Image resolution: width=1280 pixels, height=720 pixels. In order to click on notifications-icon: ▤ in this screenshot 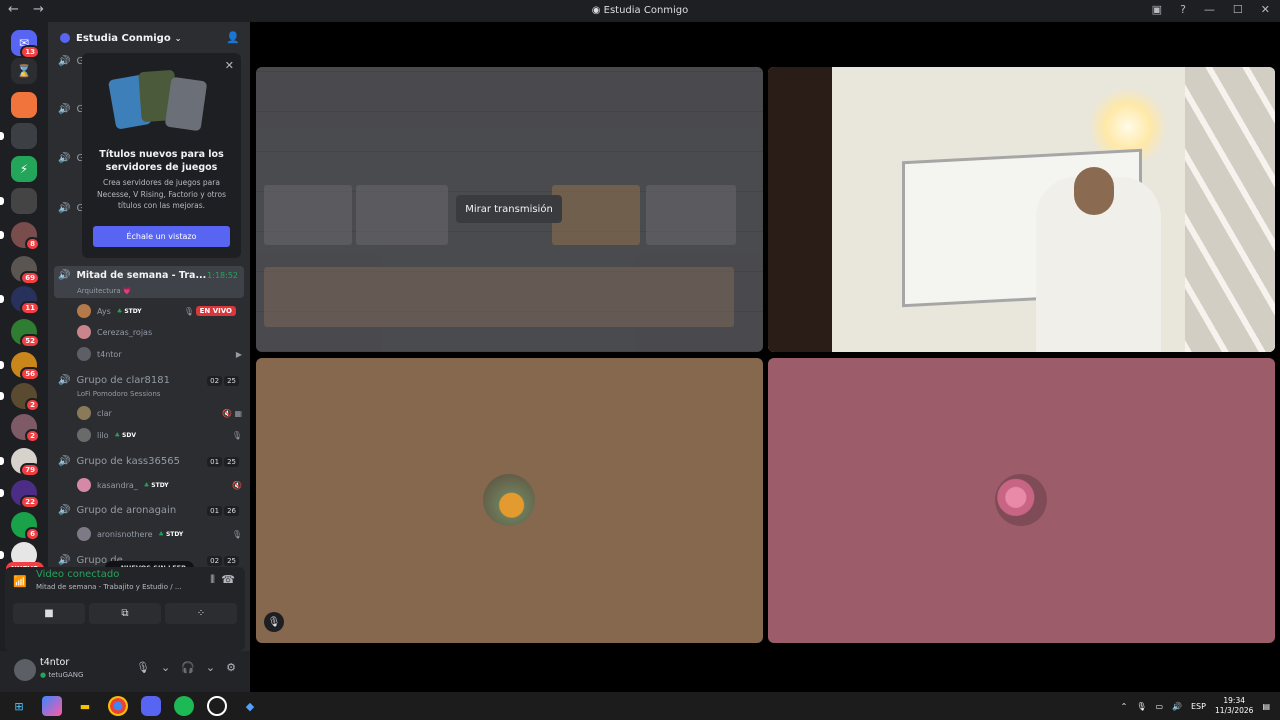, I will do `click(1266, 706)`.